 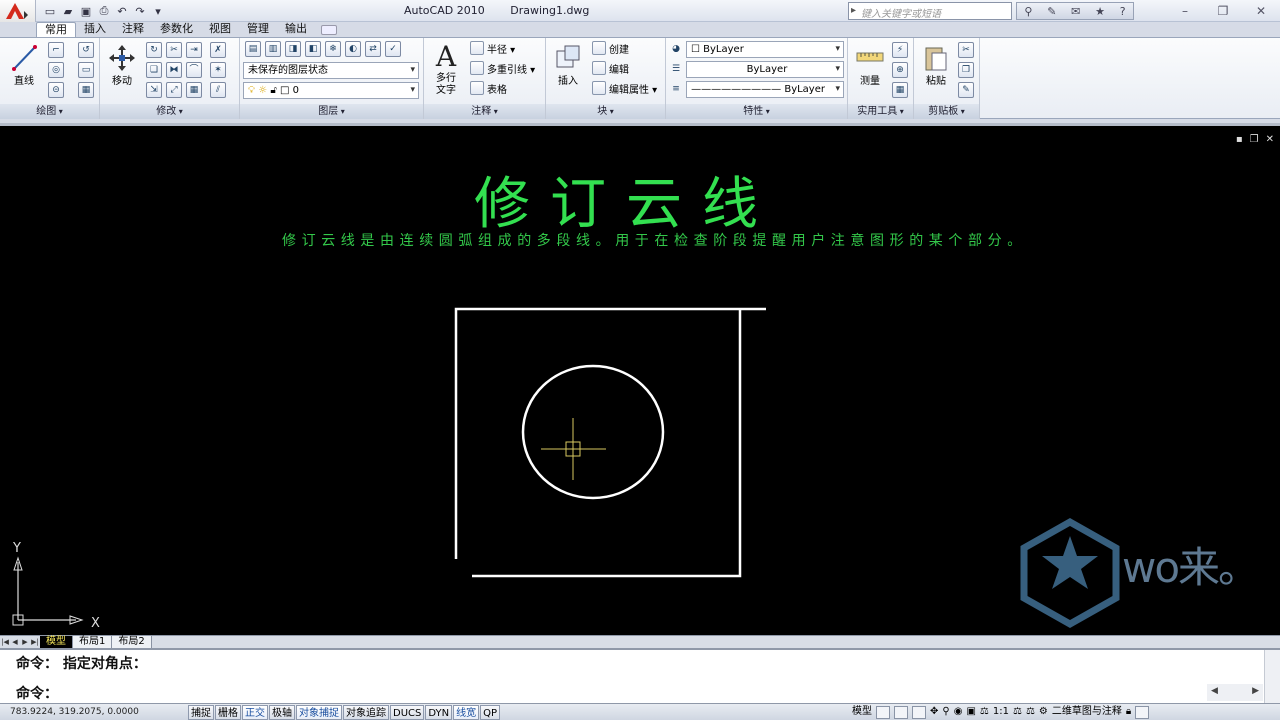 I want to click on id-point-icon: ⊕, so click(x=900, y=70).